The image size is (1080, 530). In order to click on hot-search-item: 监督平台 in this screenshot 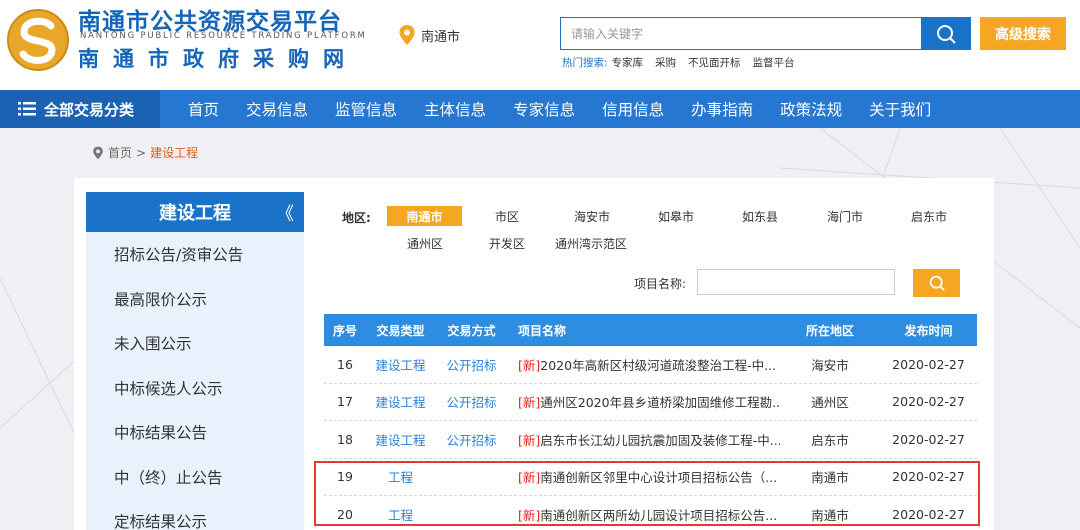, I will do `click(774, 62)`.